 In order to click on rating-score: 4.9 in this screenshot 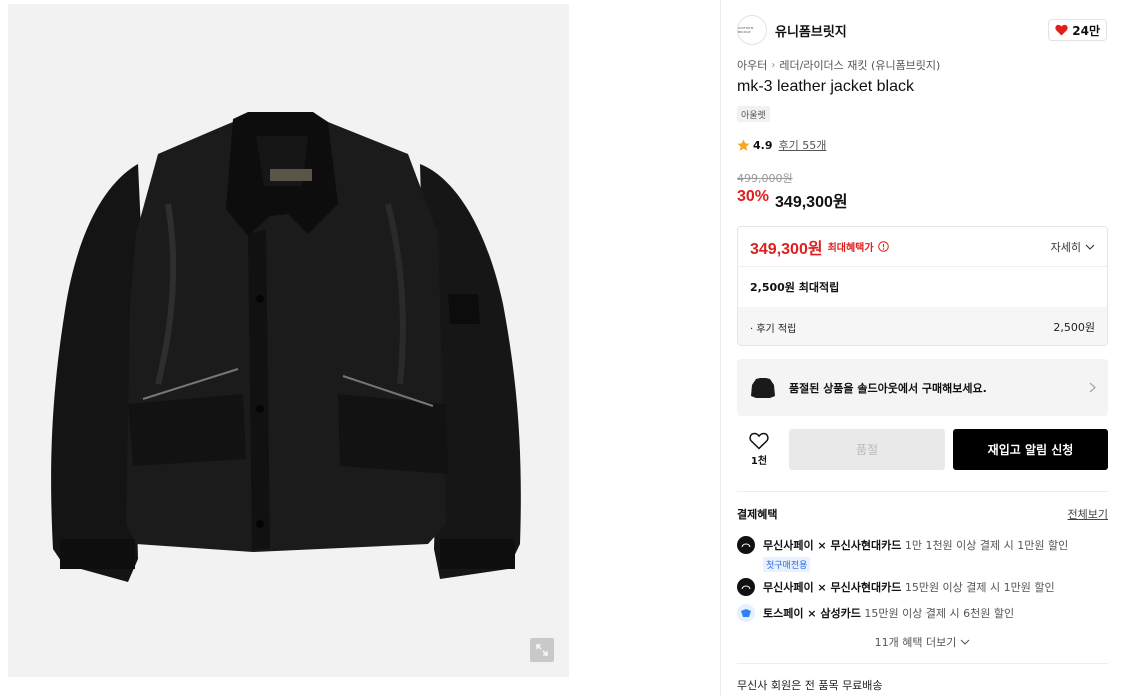, I will do `click(763, 145)`.